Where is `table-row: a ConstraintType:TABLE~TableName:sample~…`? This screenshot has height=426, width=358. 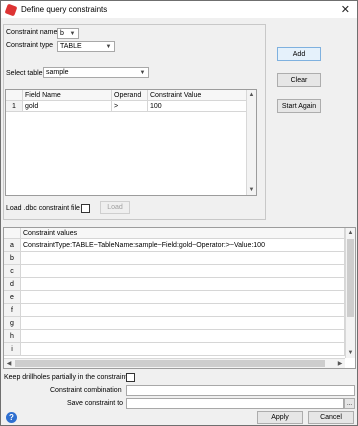 table-row: a ConstraintType:TABLE~TableName:sample~… is located at coordinates (174, 245).